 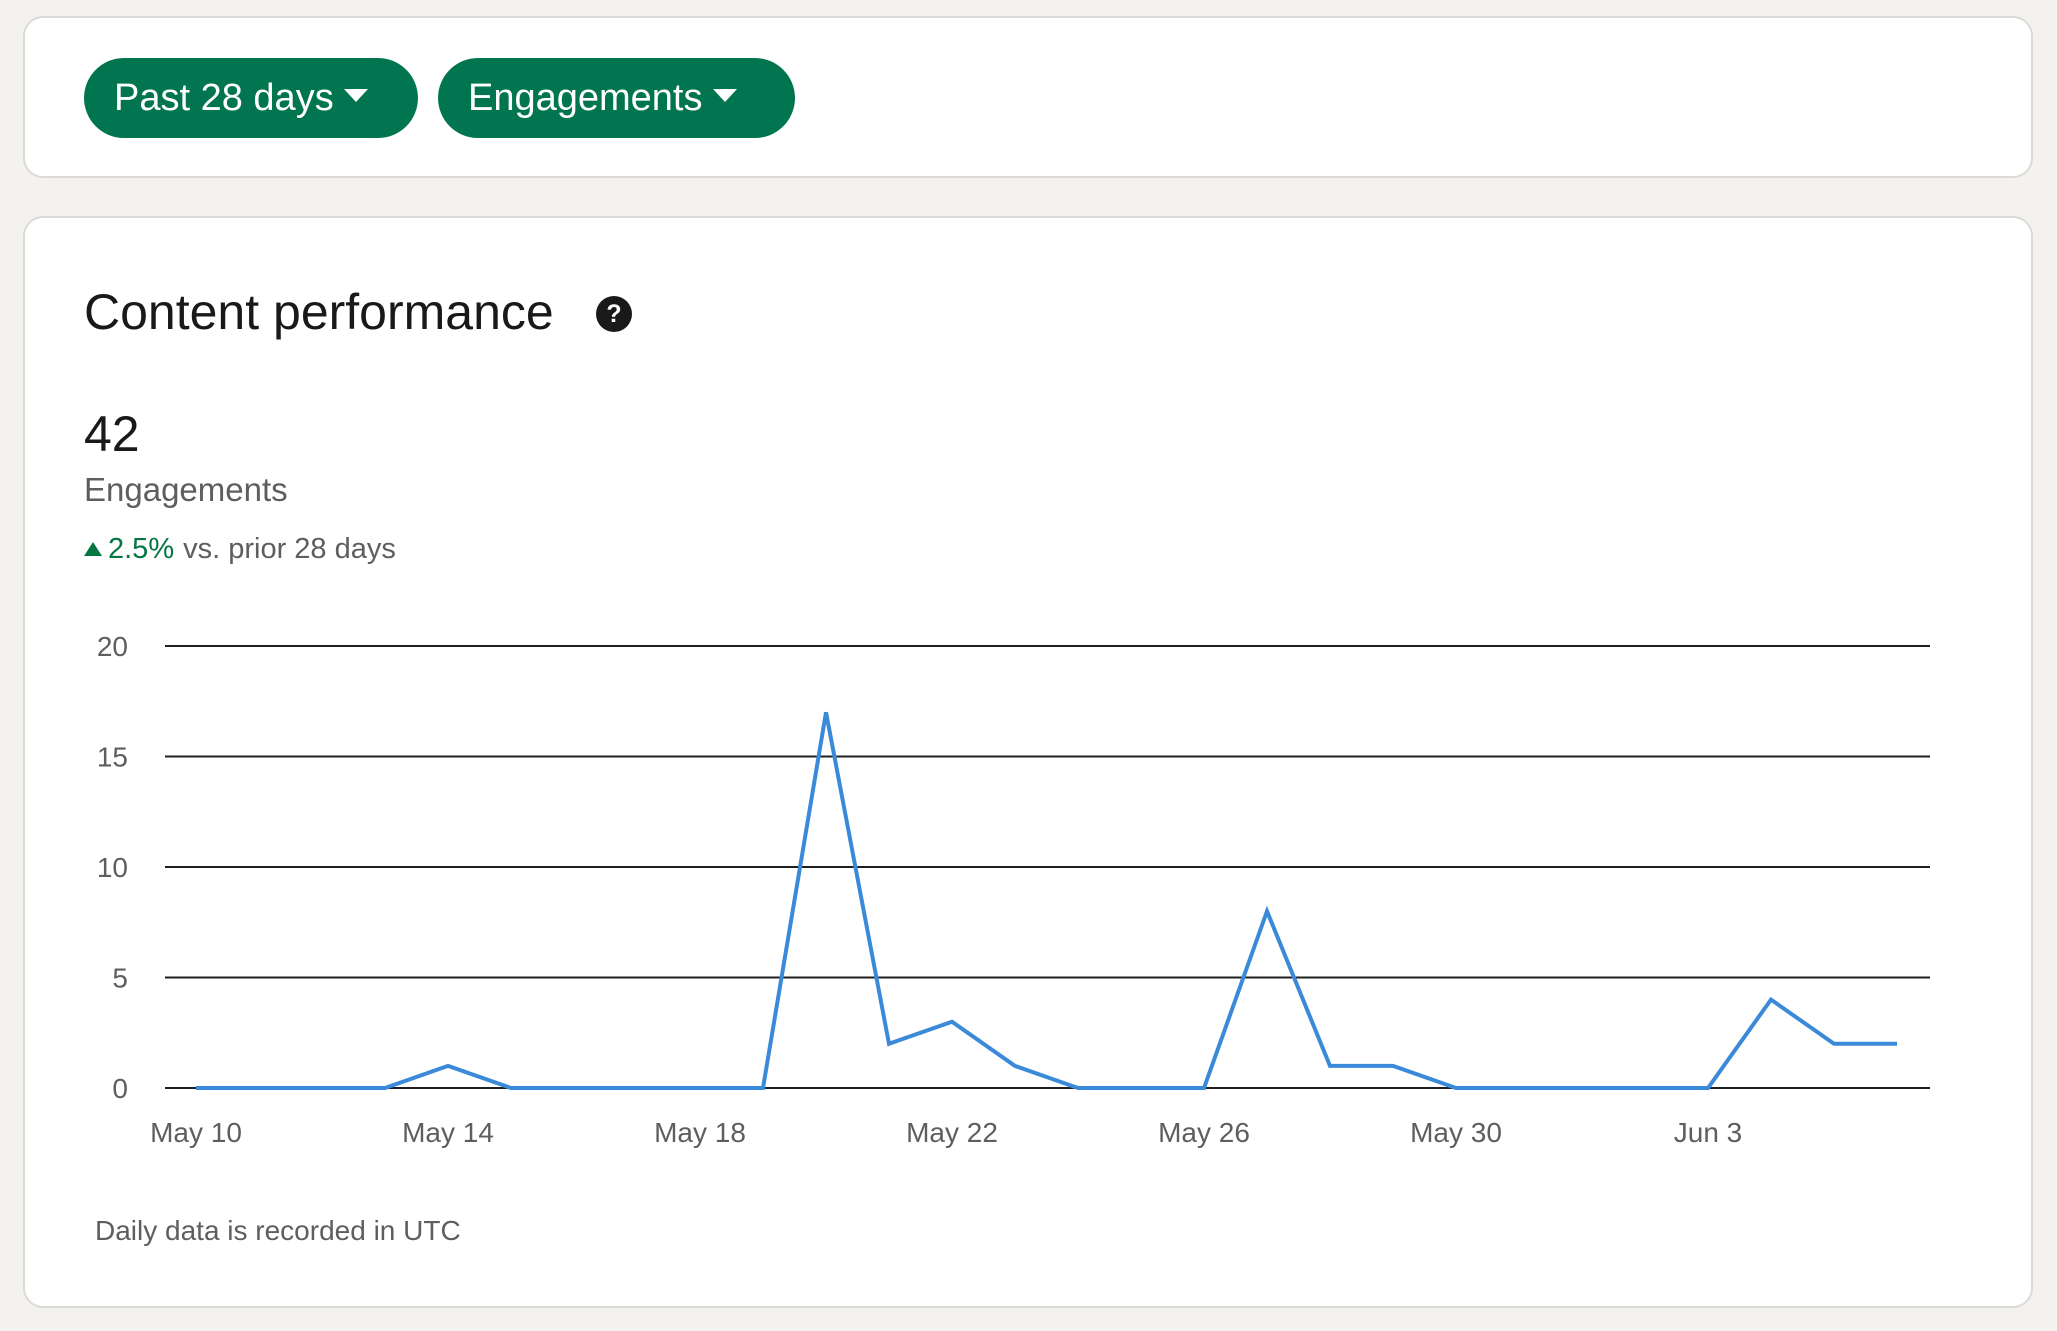 I want to click on metric-dropdown: Engagements, so click(x=616, y=98).